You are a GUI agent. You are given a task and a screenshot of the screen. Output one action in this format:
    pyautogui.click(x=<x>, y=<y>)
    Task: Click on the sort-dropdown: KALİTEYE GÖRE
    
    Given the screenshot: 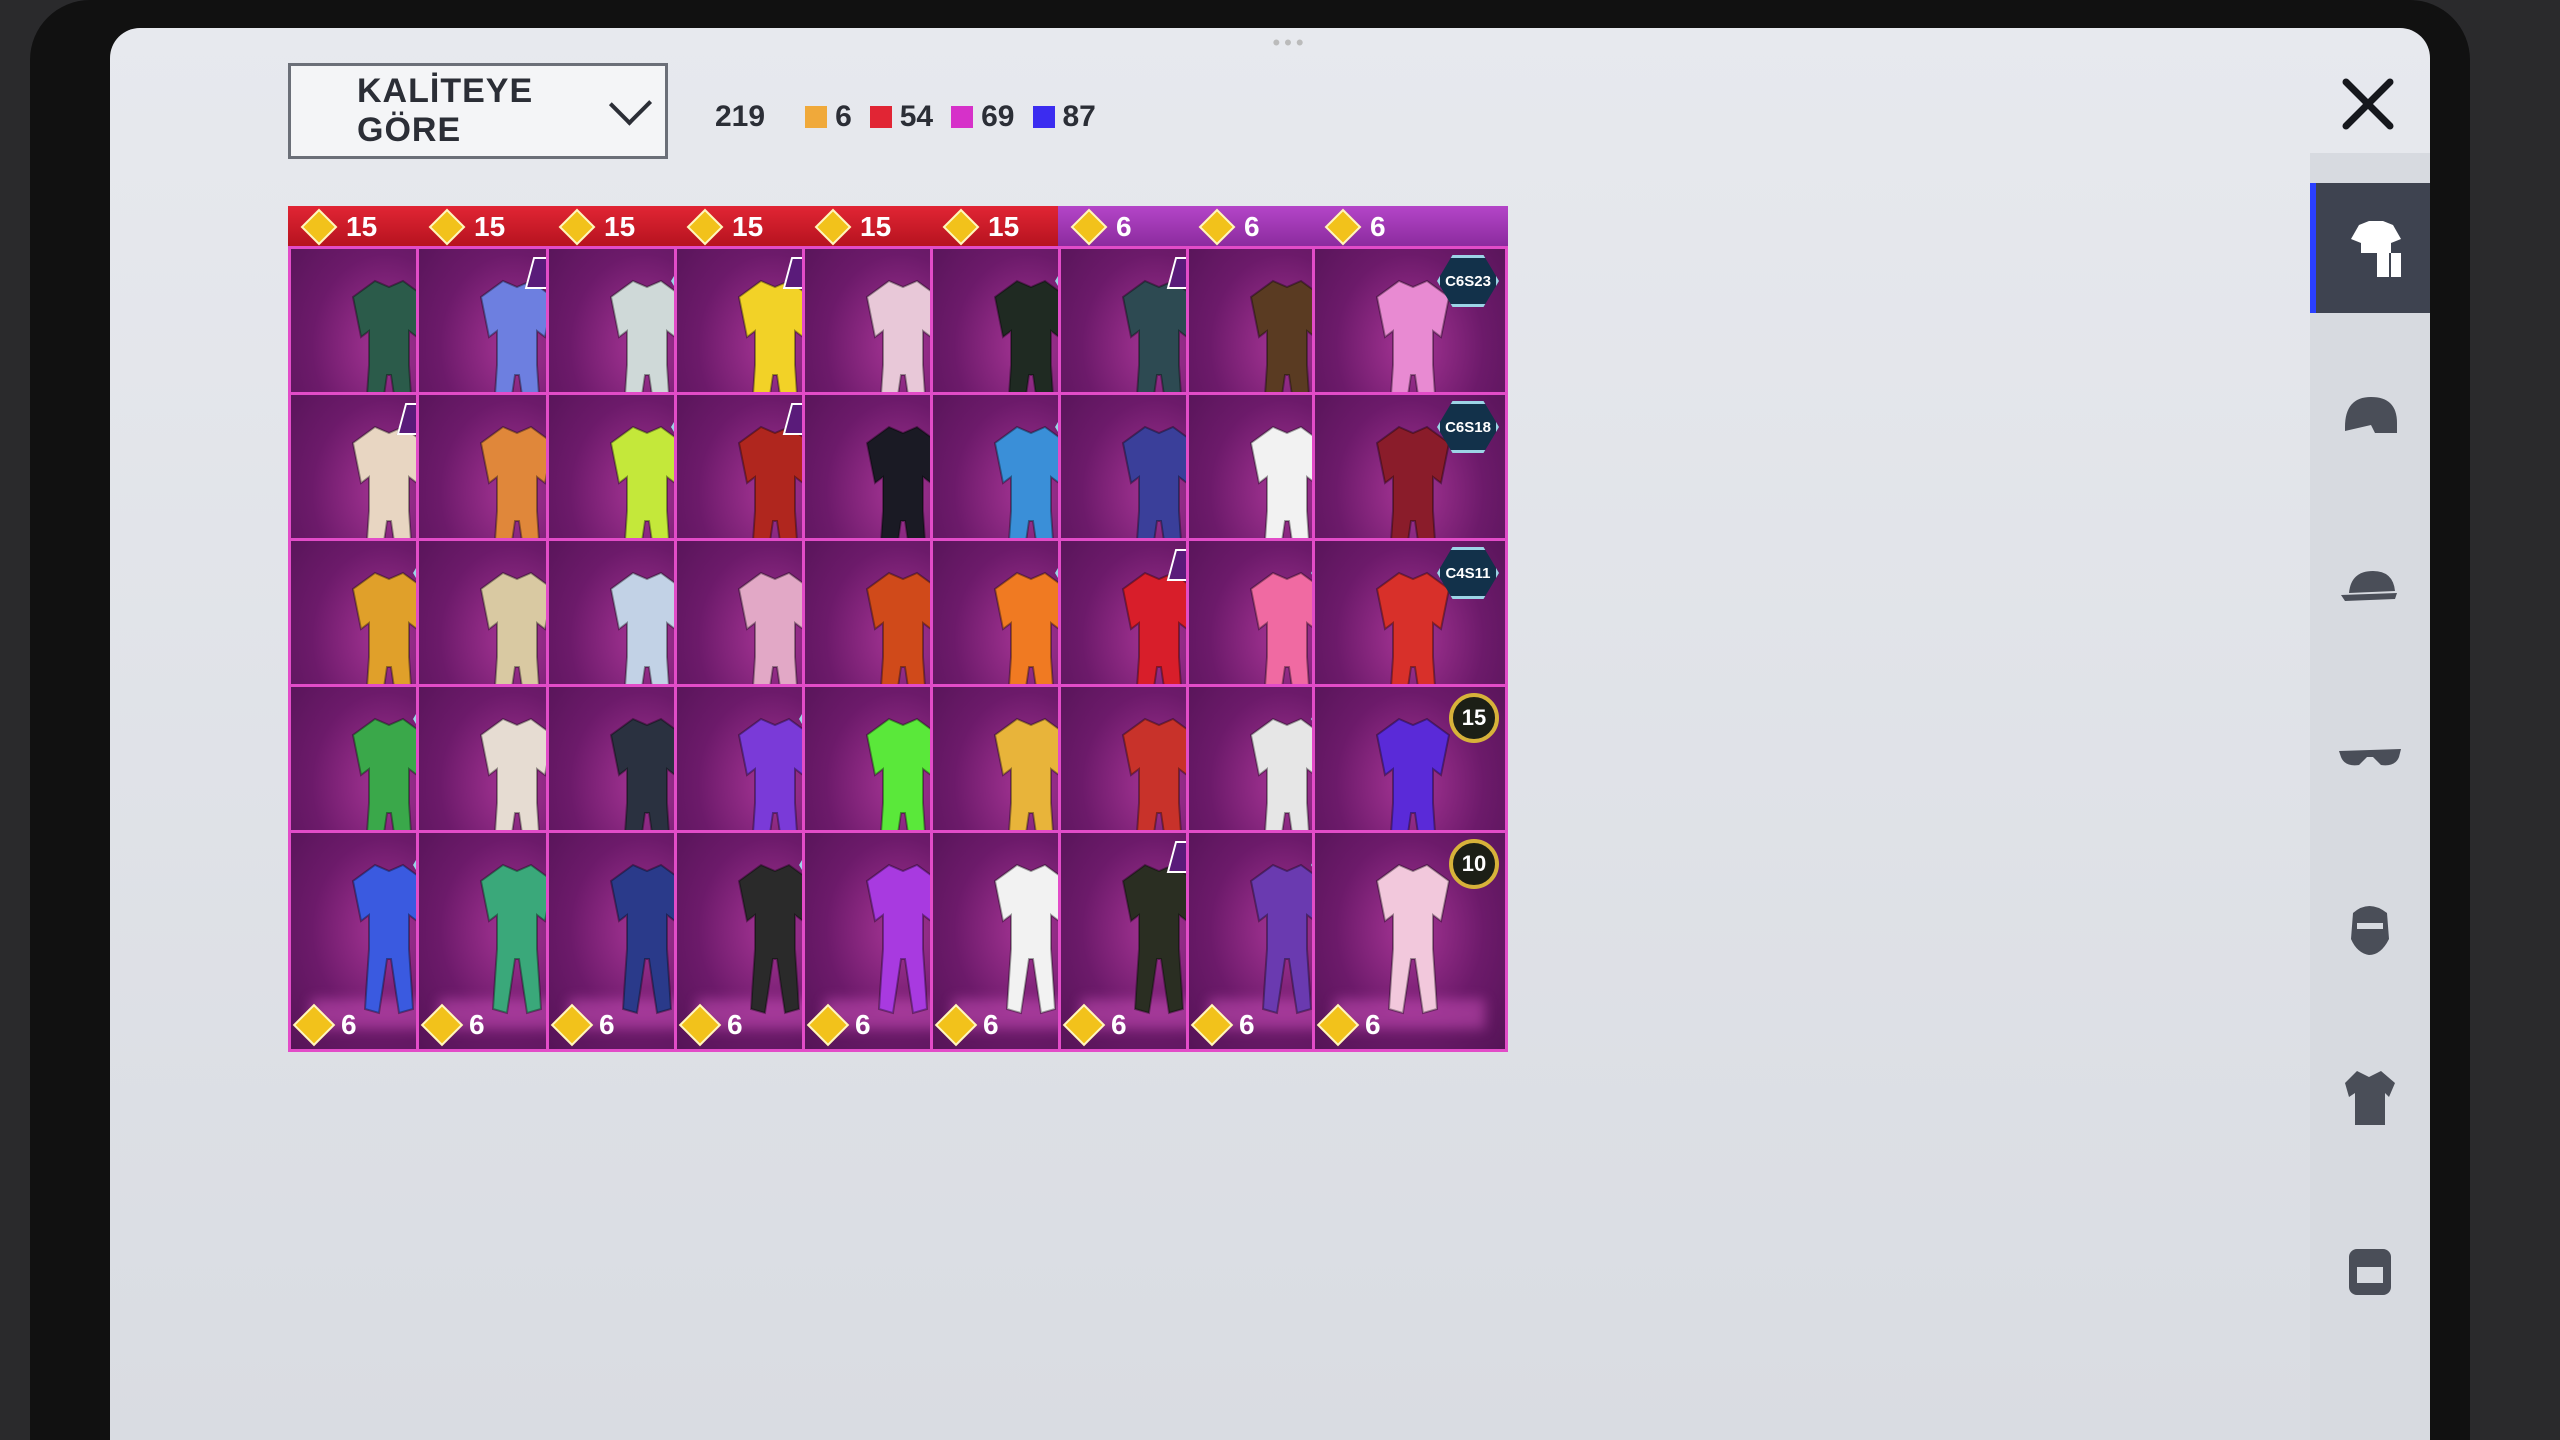 What is the action you would take?
    pyautogui.click(x=478, y=111)
    